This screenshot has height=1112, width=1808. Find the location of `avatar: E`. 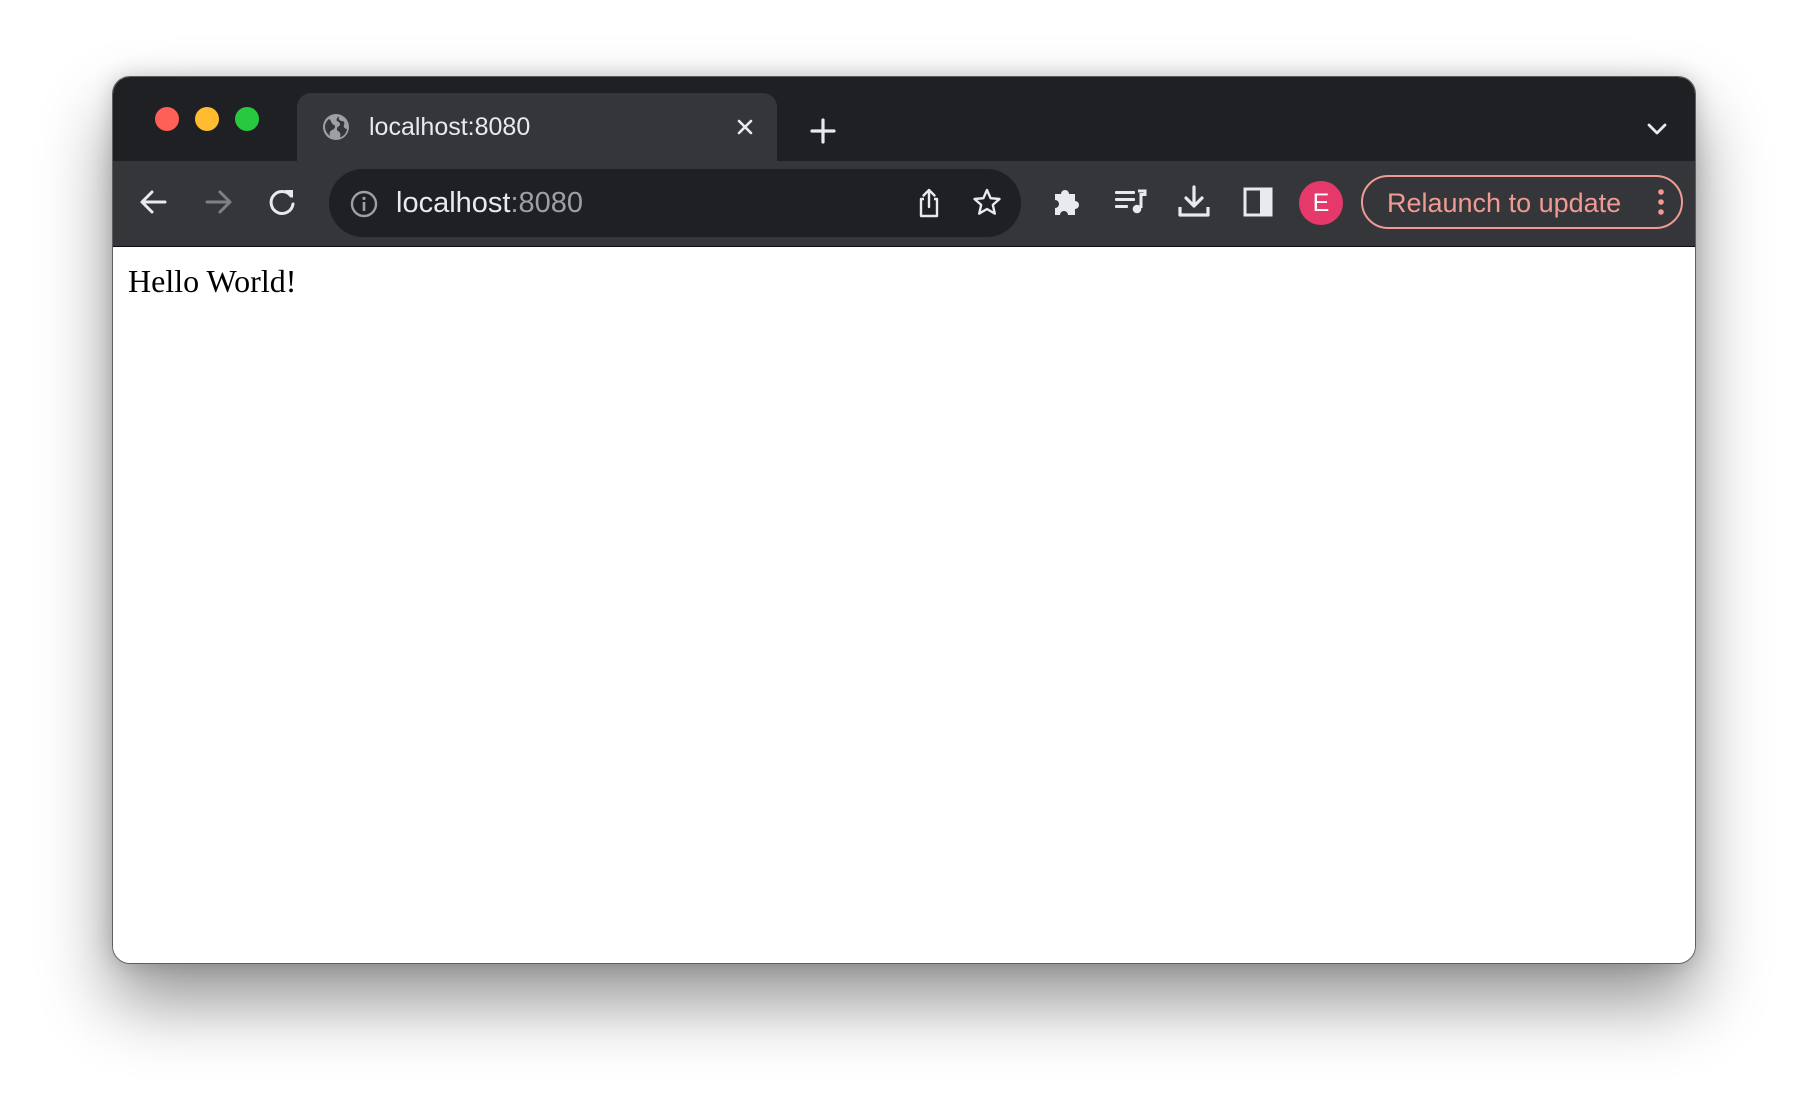

avatar: E is located at coordinates (1321, 203).